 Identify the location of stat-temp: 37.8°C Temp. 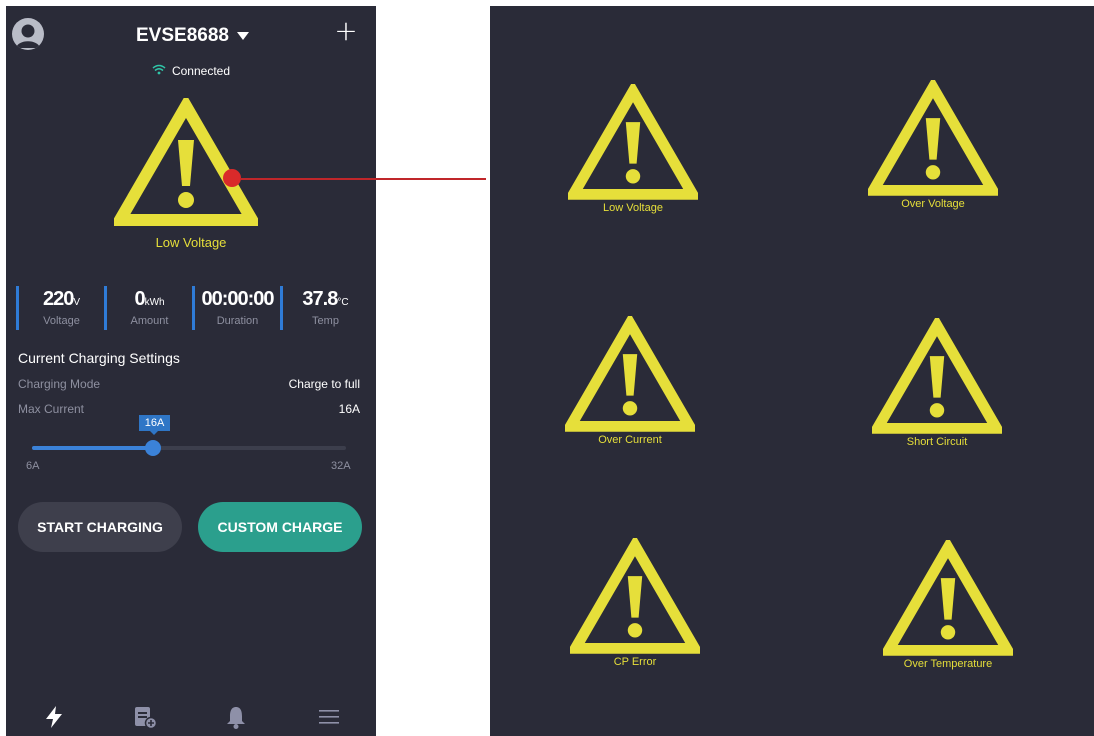
(324, 308).